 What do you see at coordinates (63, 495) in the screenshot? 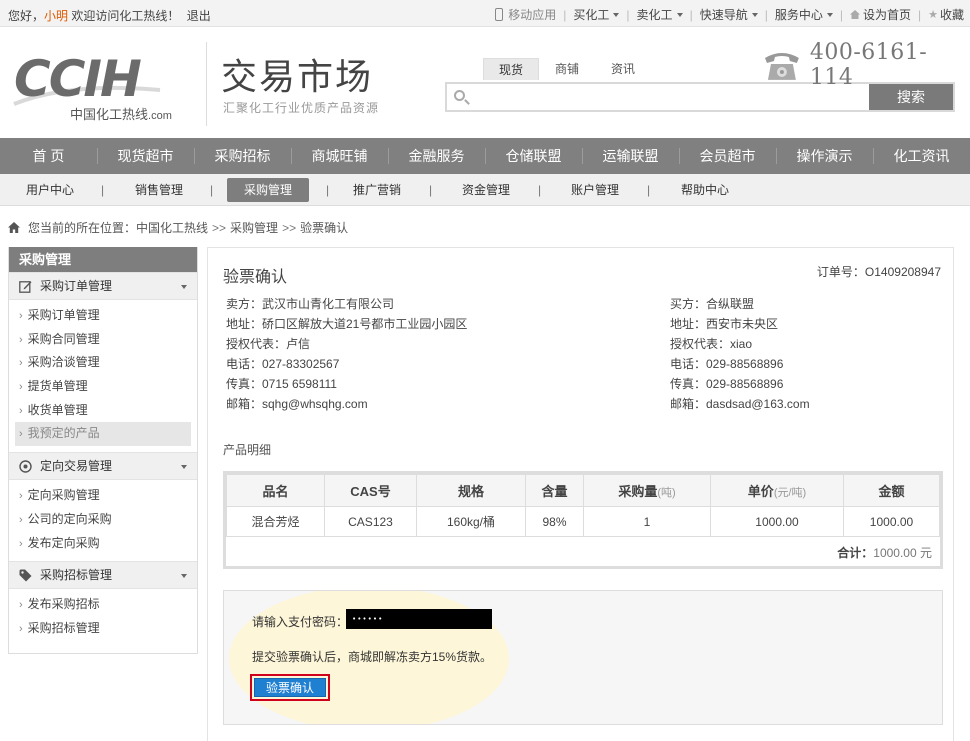
I see `sidebar-item-label: 定向采购管理` at bounding box center [63, 495].